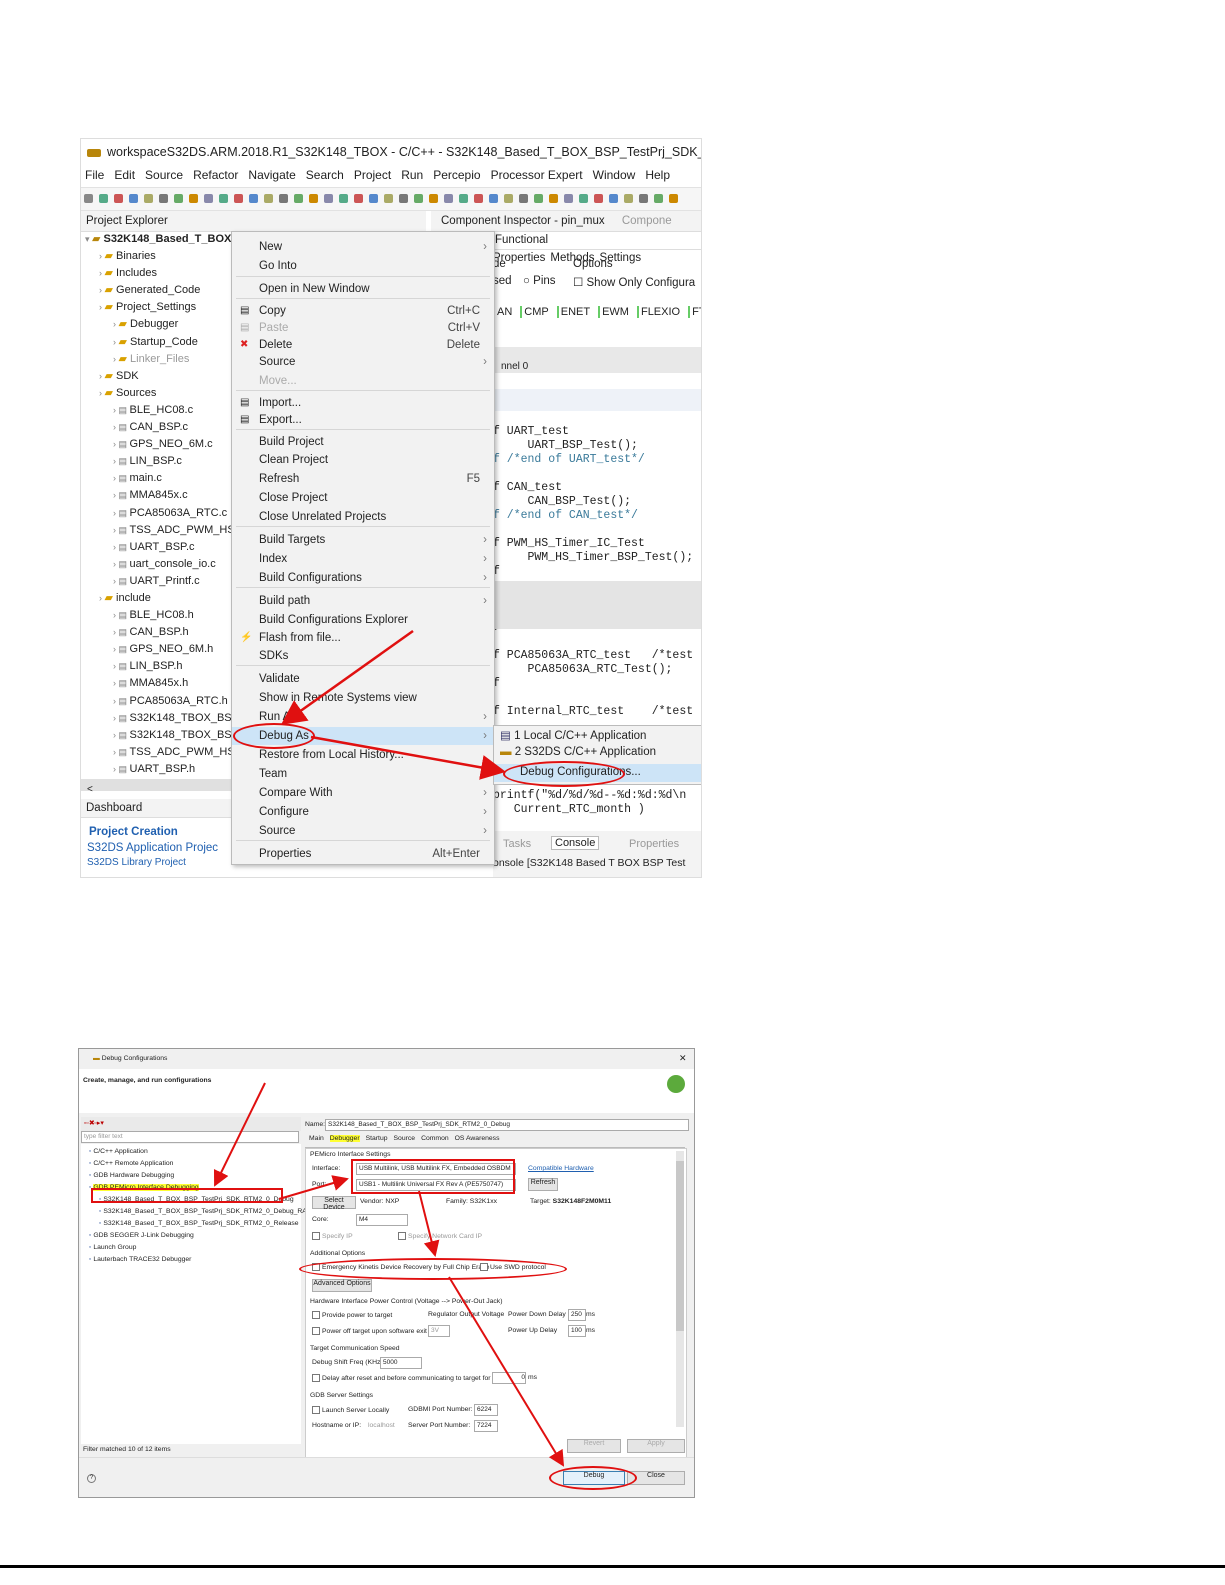  I want to click on arrow-to-options, so click(429, 1223).